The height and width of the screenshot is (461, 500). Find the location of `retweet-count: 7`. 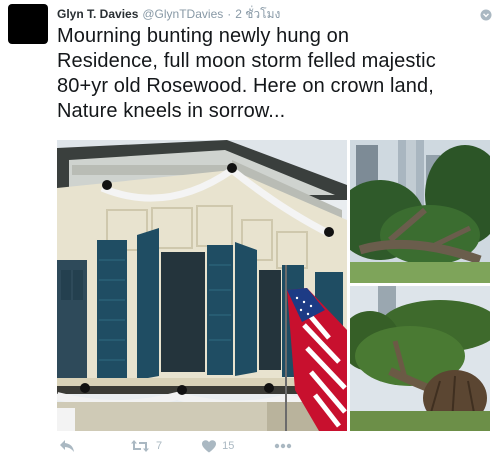

retweet-count: 7 is located at coordinates (159, 446).